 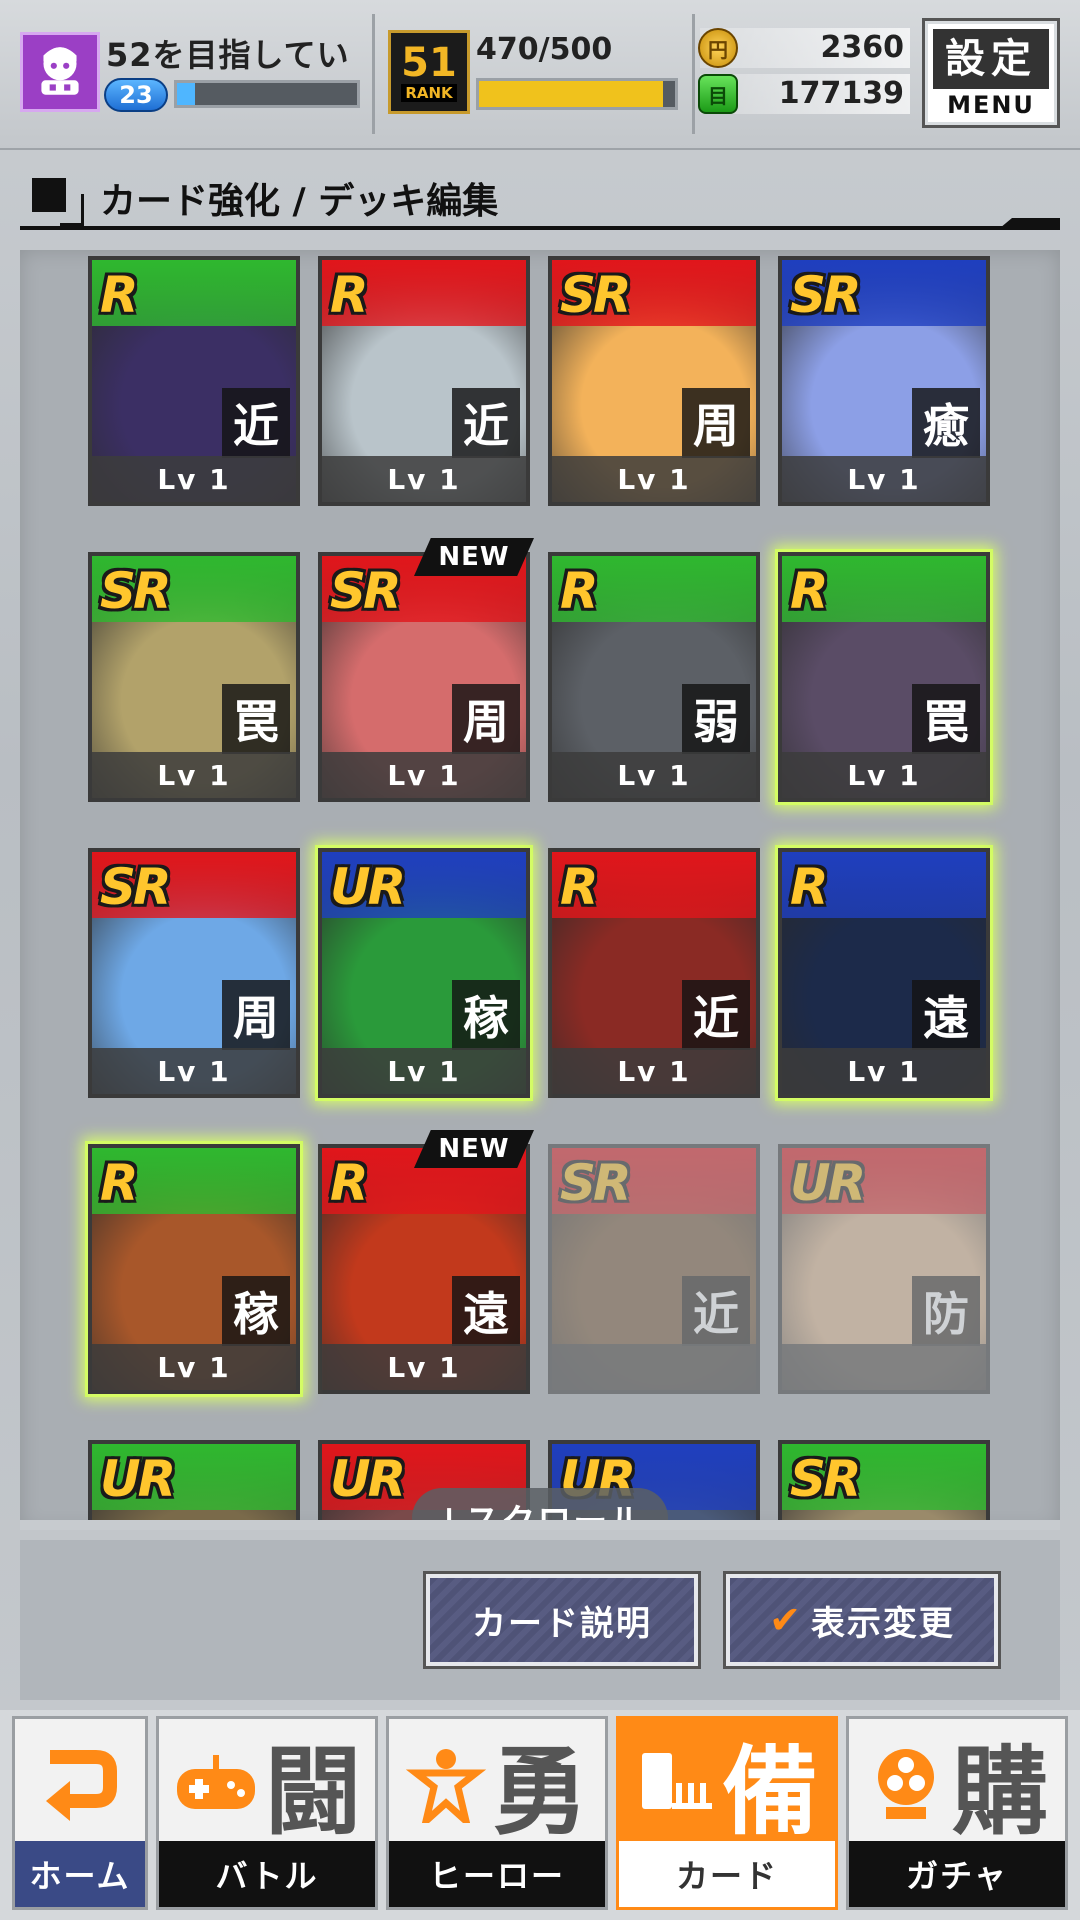 I want to click on gold-coin-icon: 円, so click(x=718, y=48).